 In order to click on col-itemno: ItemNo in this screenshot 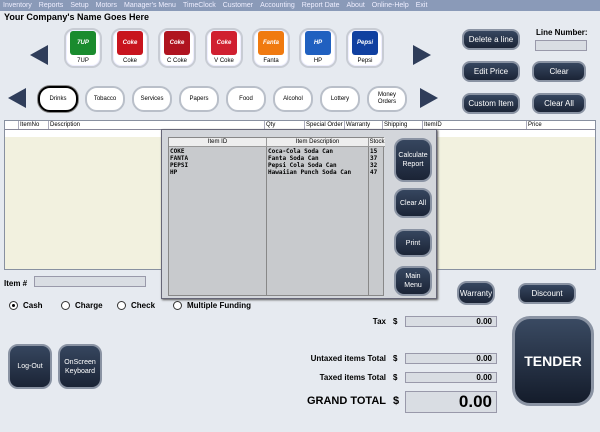, I will do `click(34, 125)`.